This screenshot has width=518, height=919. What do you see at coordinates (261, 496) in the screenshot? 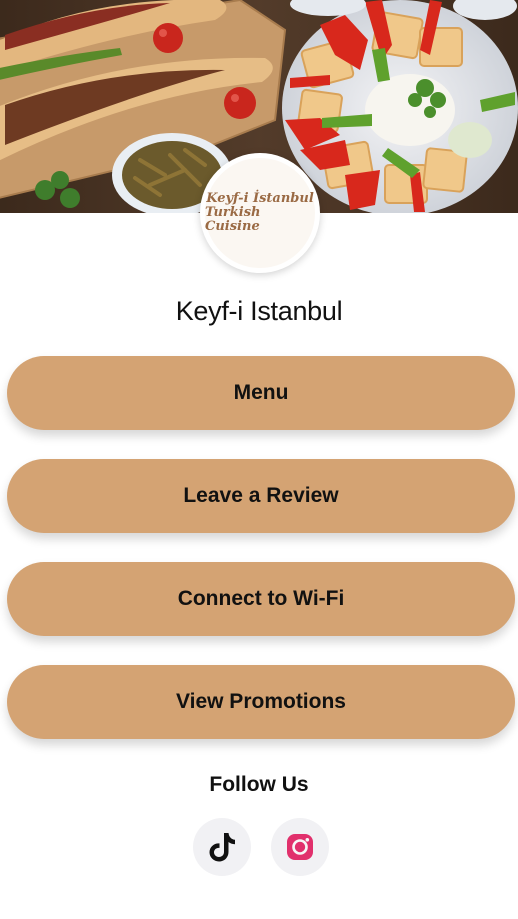
I see `leave-review-button: Leave a Review` at bounding box center [261, 496].